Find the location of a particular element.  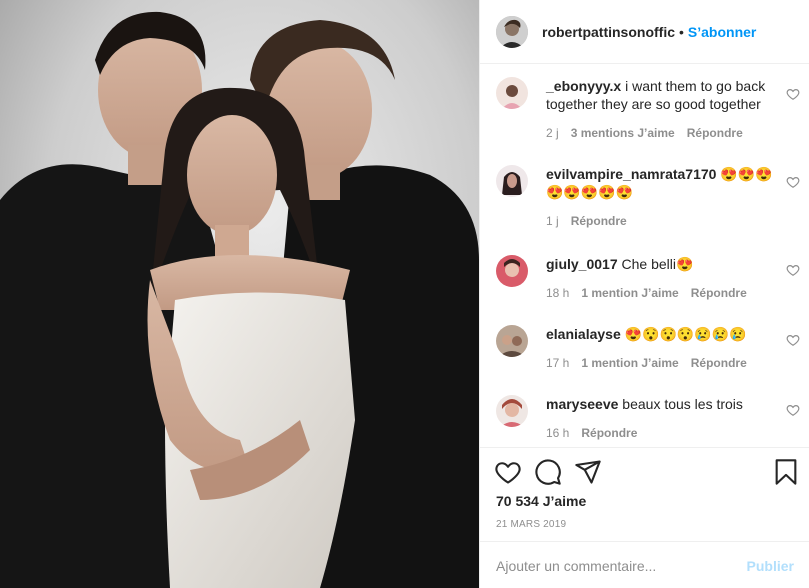

author-avatar is located at coordinates (512, 31).